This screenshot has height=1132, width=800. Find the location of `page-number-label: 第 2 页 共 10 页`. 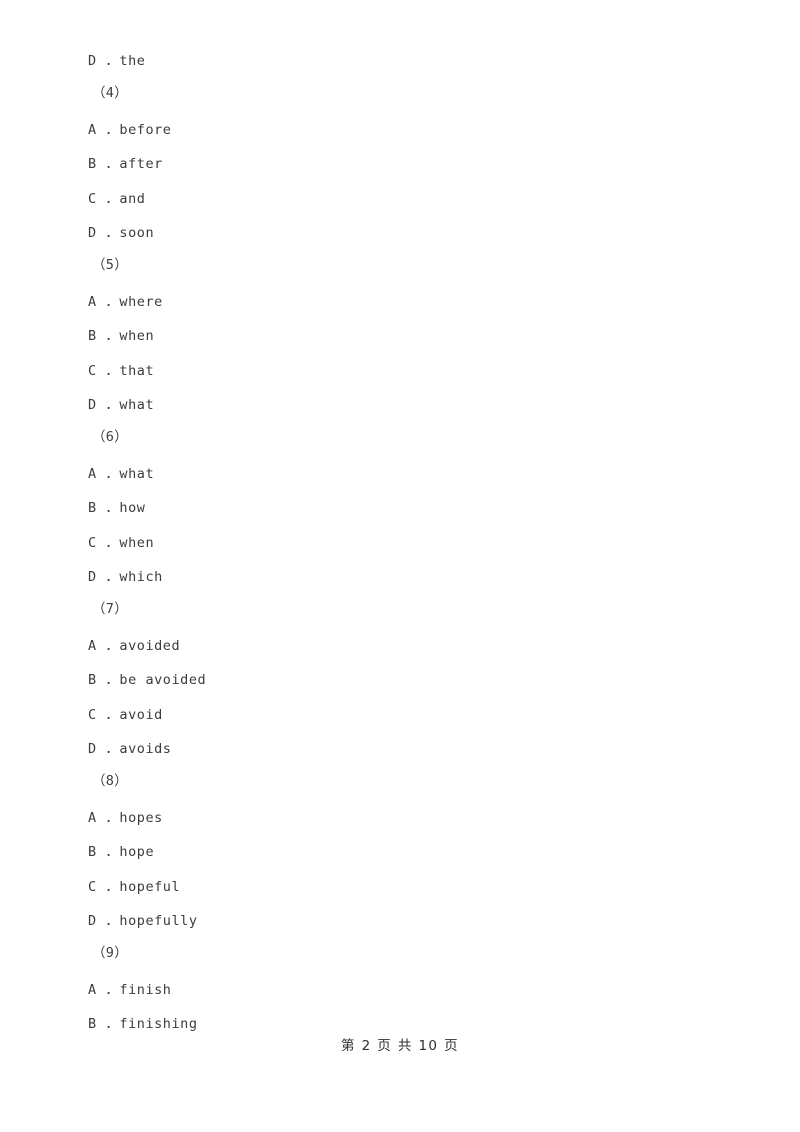

page-number-label: 第 2 页 共 10 页 is located at coordinates (400, 1046).